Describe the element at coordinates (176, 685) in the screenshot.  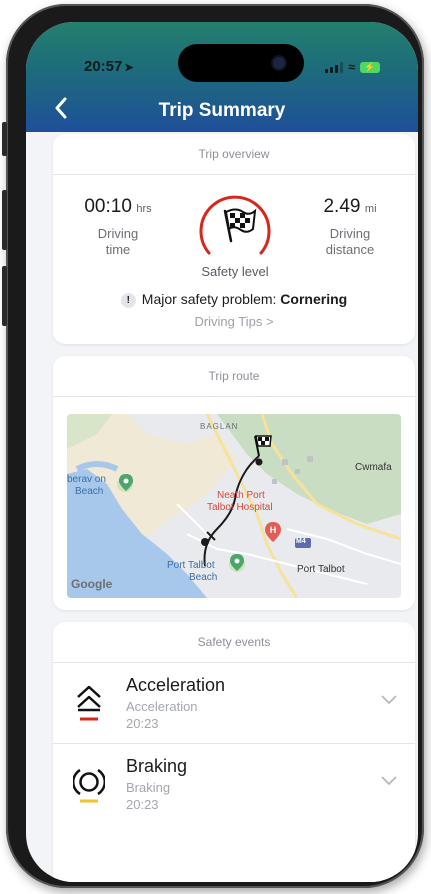
I see `event-title: Acceleration` at that location.